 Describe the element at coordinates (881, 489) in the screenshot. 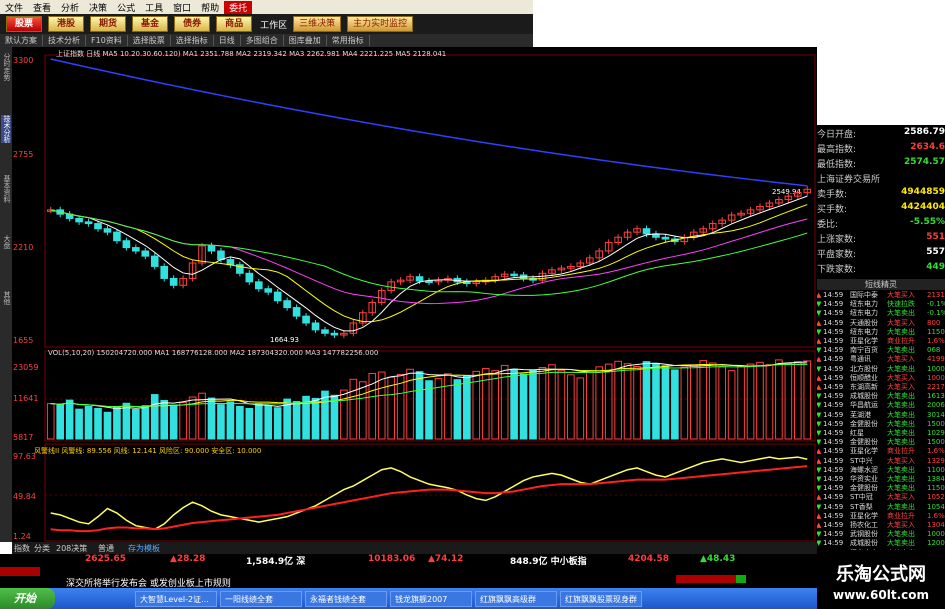

I see `trade-row: ▼ 14:59 金健股份 大笔卖出 1150` at that location.